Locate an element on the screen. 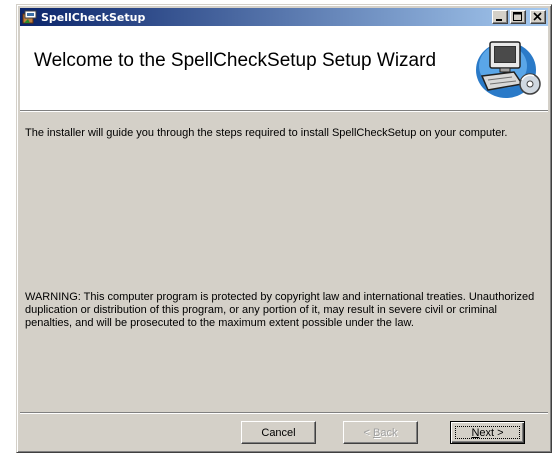  close-button is located at coordinates (538, 17).